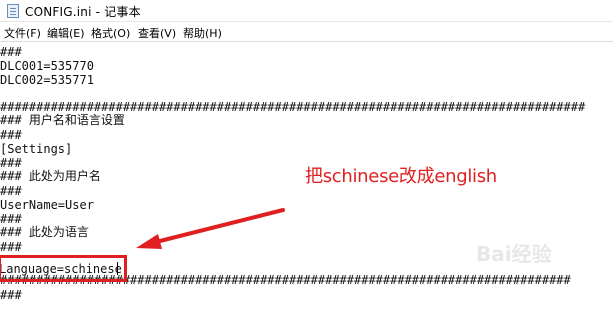  Describe the element at coordinates (157, 33) in the screenshot. I see `menu-view: 查看(V)` at that location.